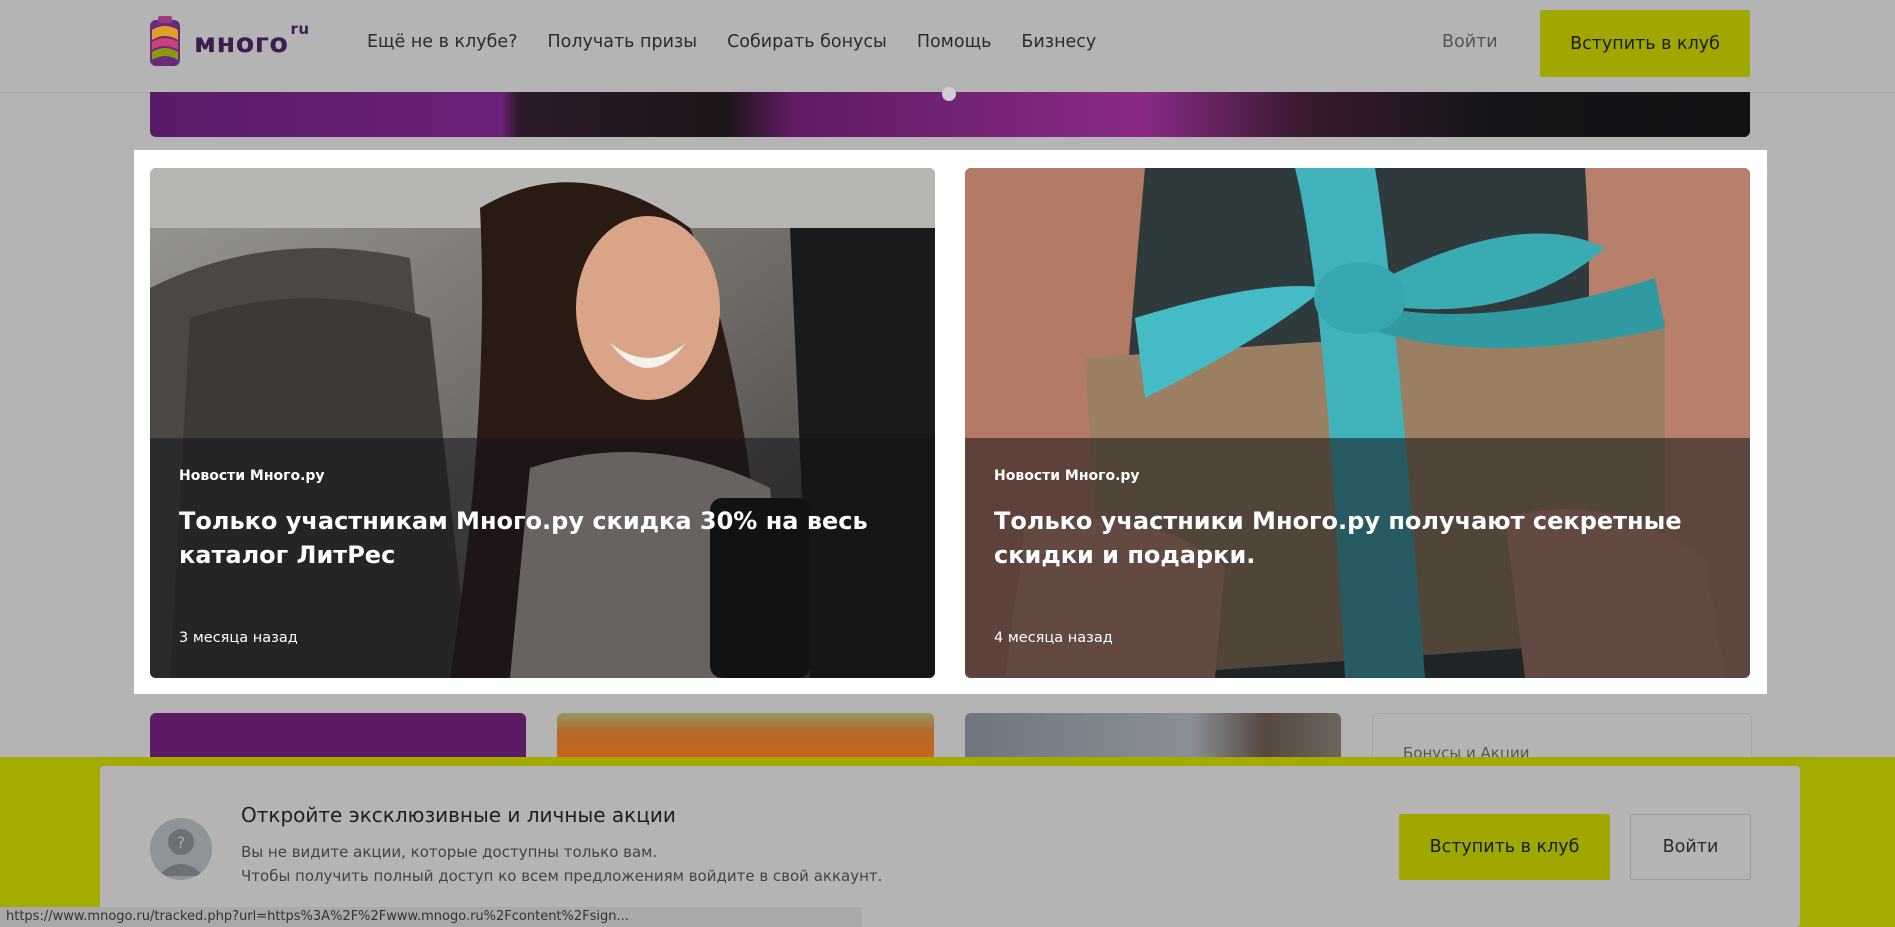 This screenshot has height=927, width=1895. Describe the element at coordinates (1470, 42) in the screenshot. I see `login-link: Войти` at that location.